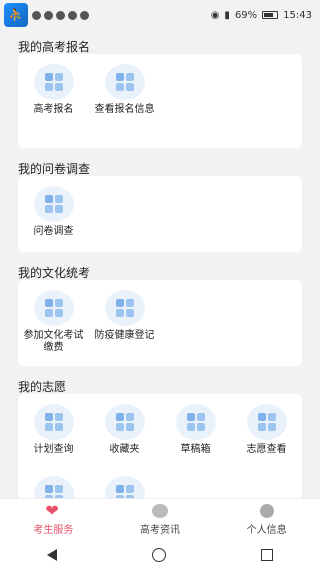 The width and height of the screenshot is (320, 569). What do you see at coordinates (124, 109) in the screenshot?
I see `item-label: 查看报名信息` at bounding box center [124, 109].